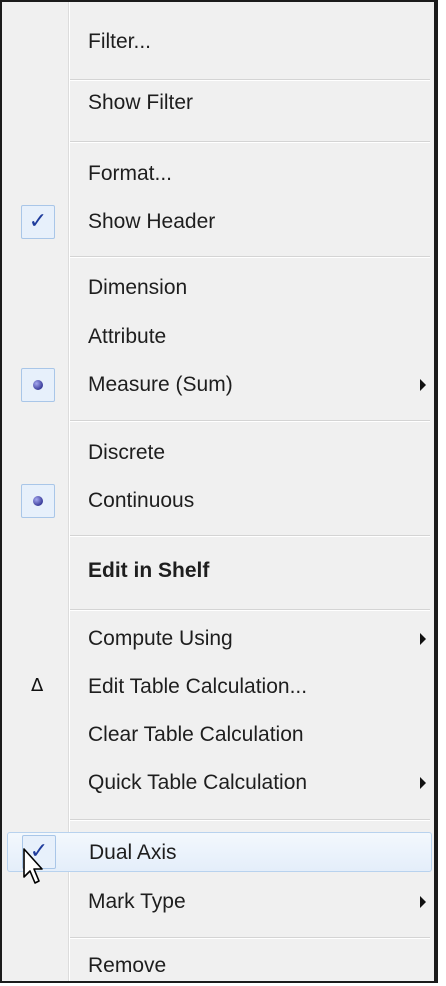 The height and width of the screenshot is (986, 446). I want to click on menu-item-continuous: Continuous, so click(217, 501).